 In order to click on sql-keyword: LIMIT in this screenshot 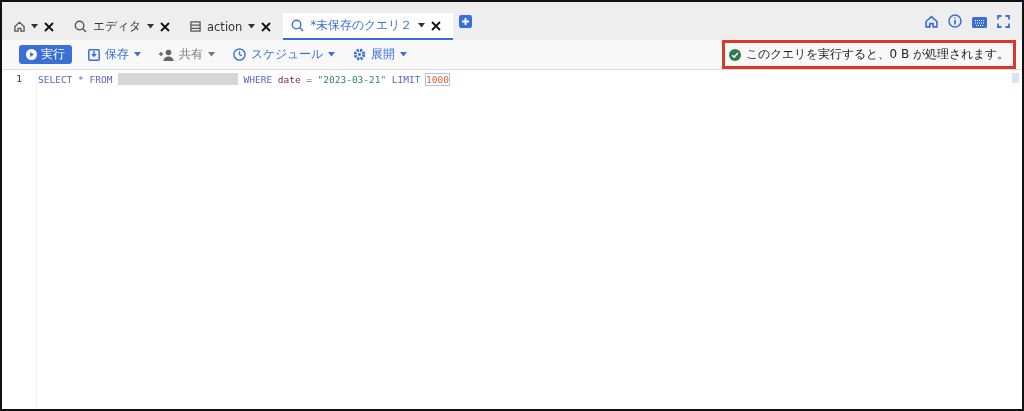, I will do `click(406, 79)`.